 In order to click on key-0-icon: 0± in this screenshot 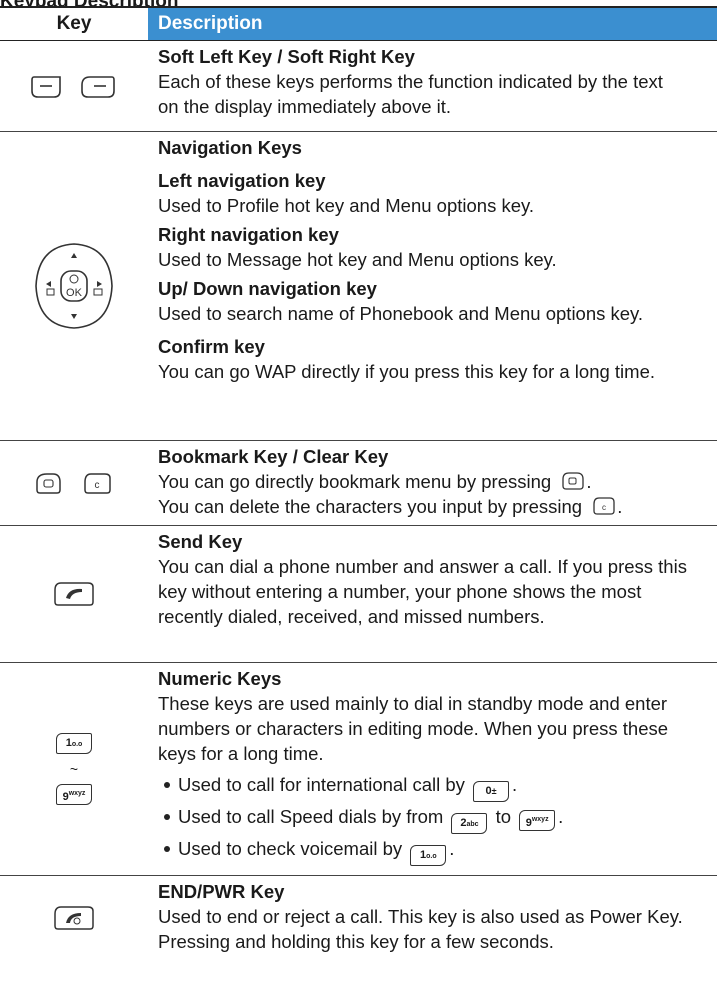, I will do `click(491, 791)`.